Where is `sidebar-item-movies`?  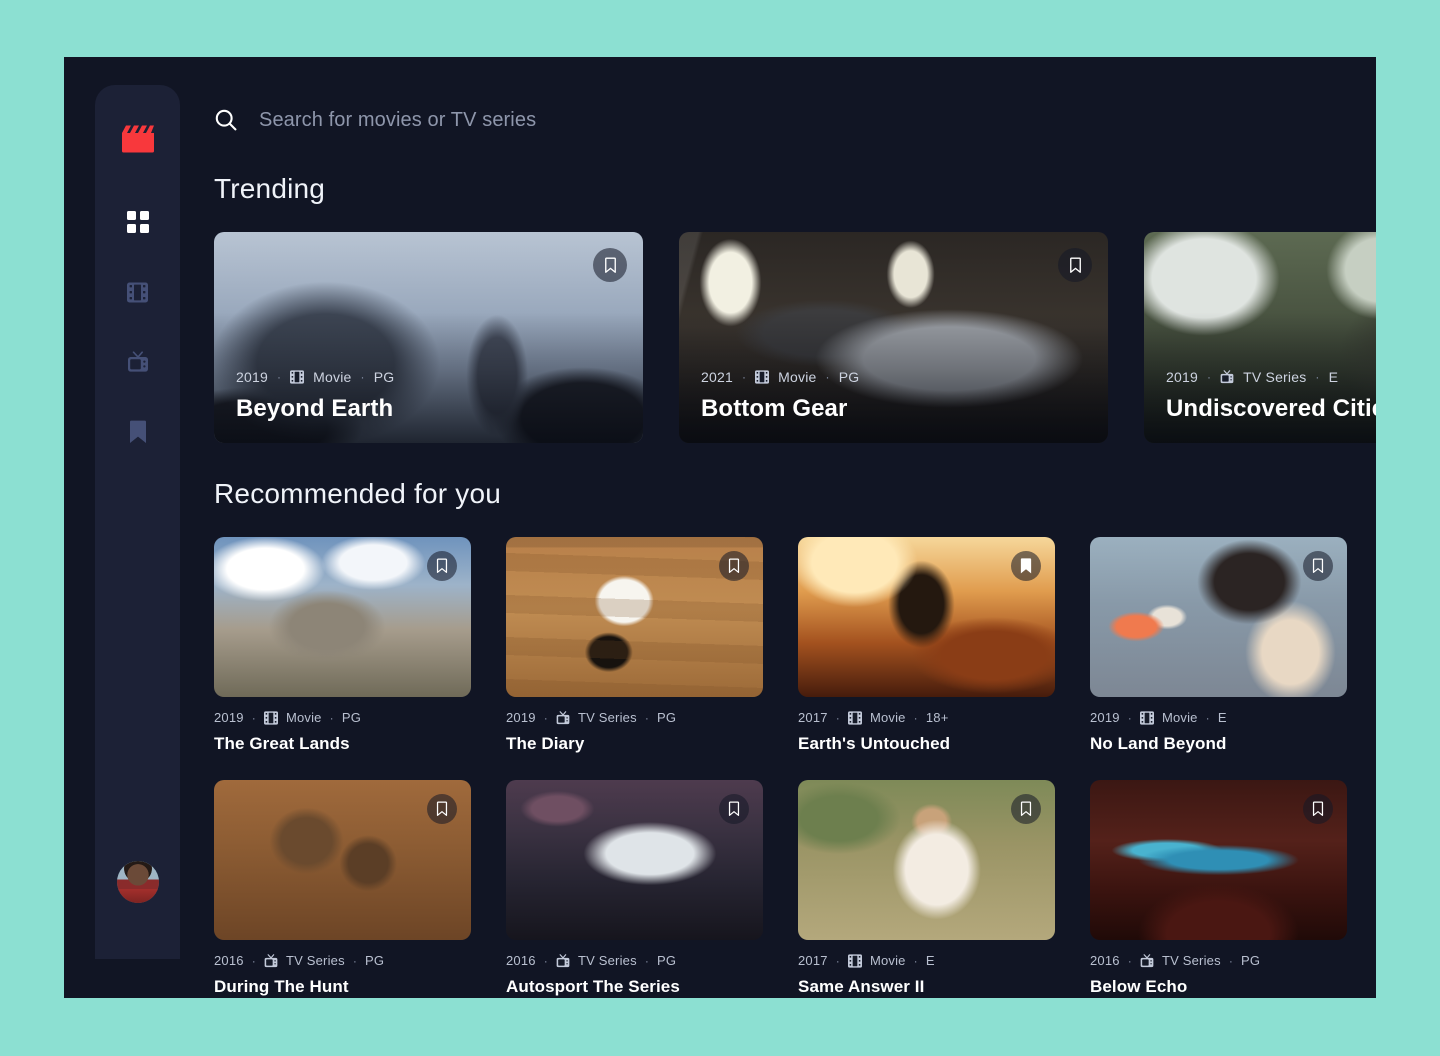 sidebar-item-movies is located at coordinates (138, 292).